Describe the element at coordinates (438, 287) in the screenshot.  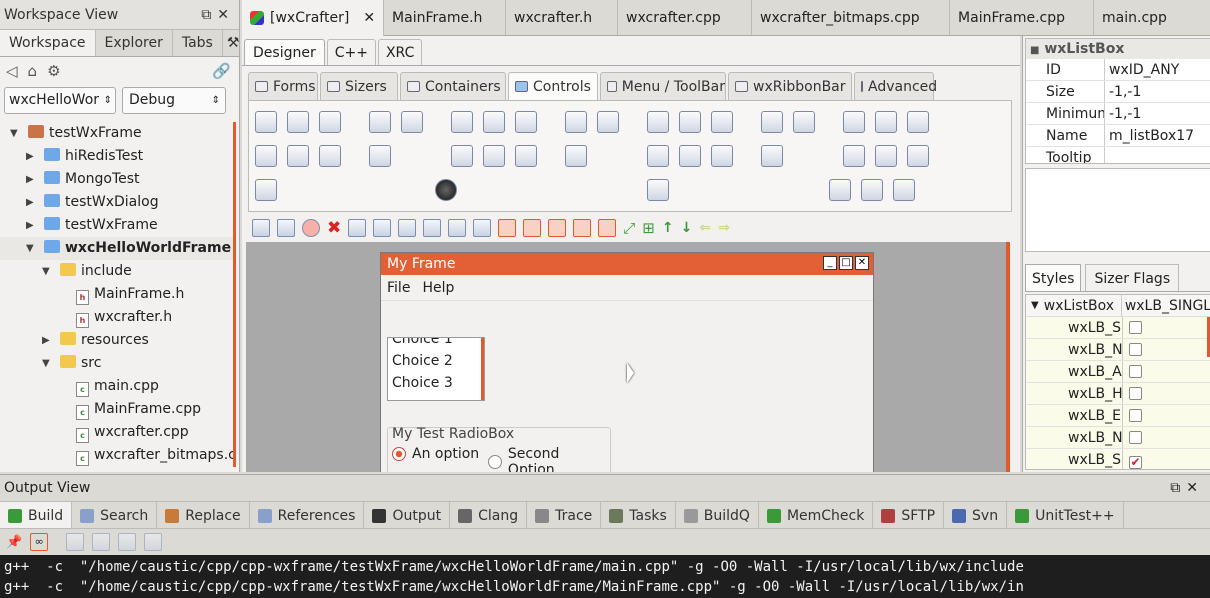
I see `menu-help: Help` at that location.